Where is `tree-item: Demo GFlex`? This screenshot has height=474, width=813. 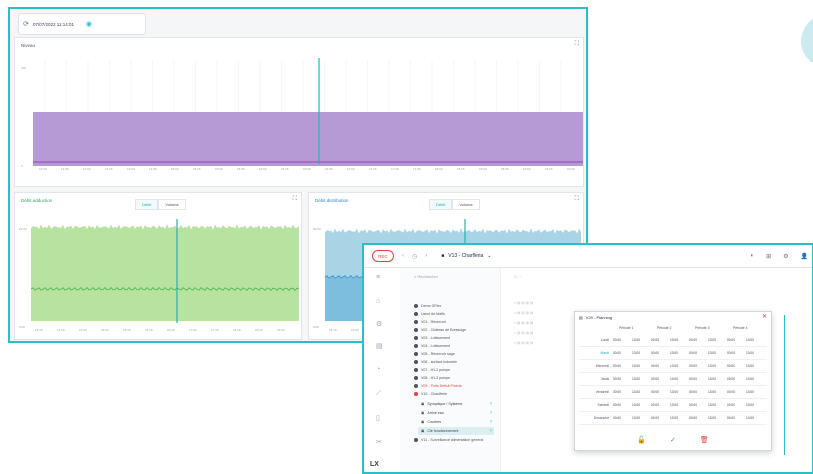
tree-item: Demo GFlex is located at coordinates (427, 306).